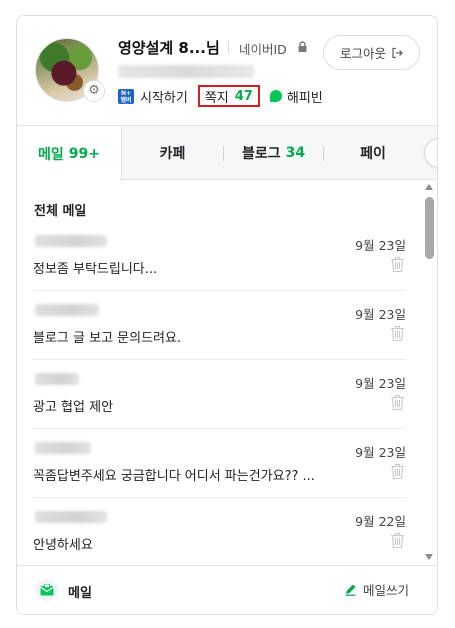 The height and width of the screenshot is (628, 455). I want to click on profile-links: N+ 멤버십 시작하기 쪽지 47 해피빈, so click(220, 98).